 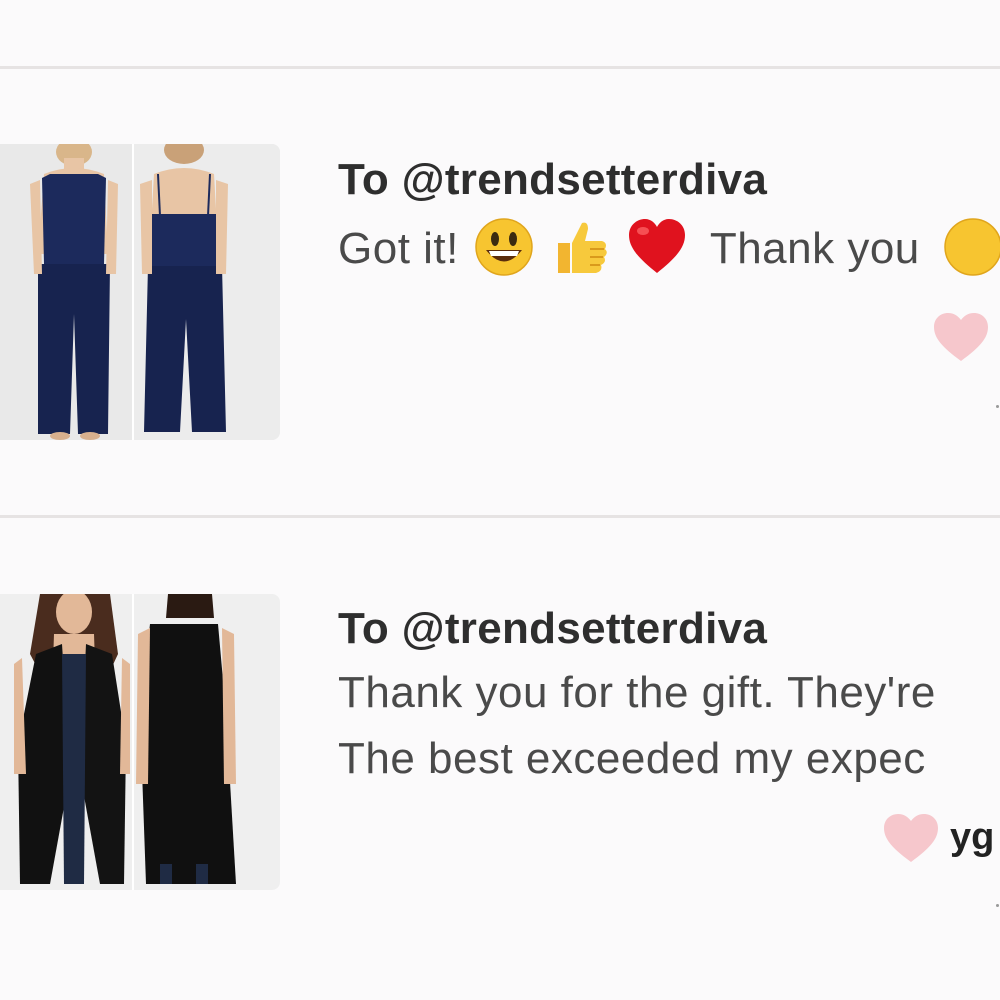 I want to click on review-message-line: The best exceeded my expec, so click(x=632, y=758).